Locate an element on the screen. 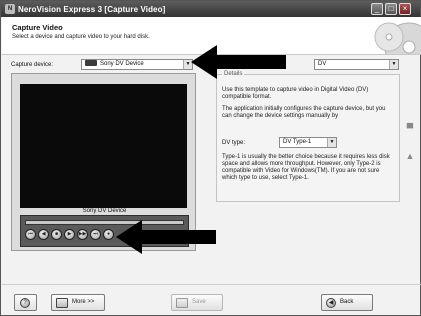  back-button: ◀ Back is located at coordinates (347, 302).